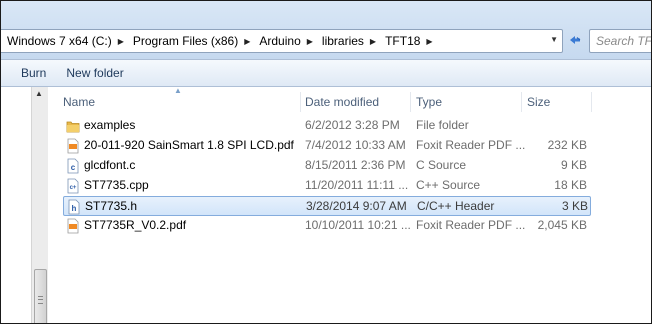 Image resolution: width=652 pixels, height=324 pixels. What do you see at coordinates (620, 41) in the screenshot?
I see `search-input: Search TFT18` at bounding box center [620, 41].